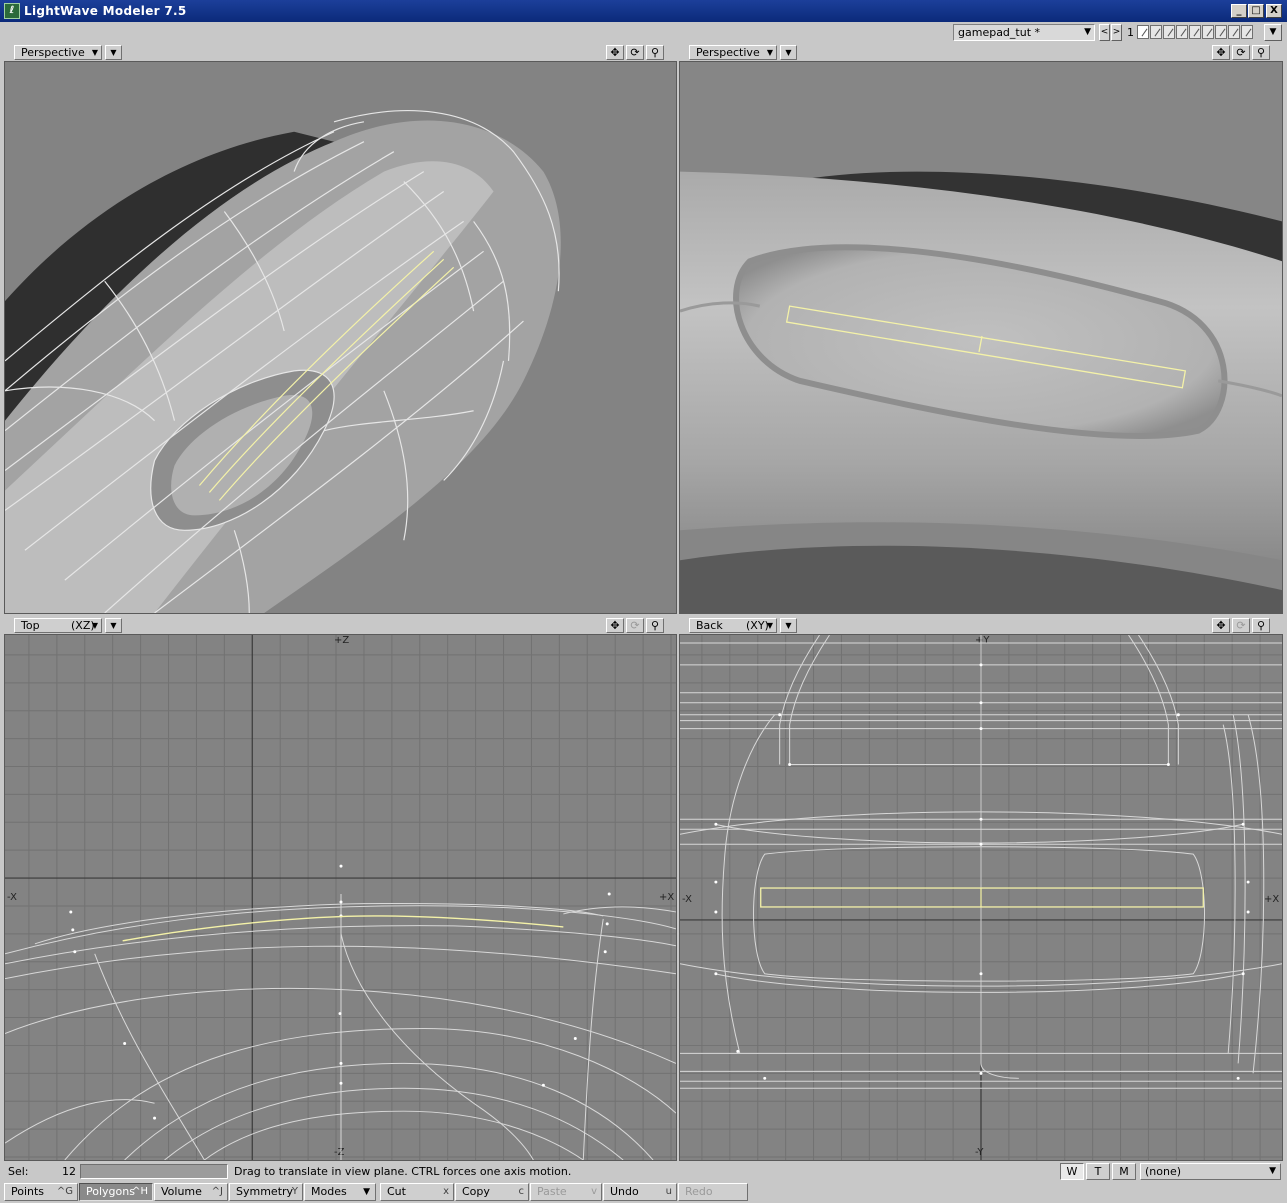  What do you see at coordinates (476, 1191) in the screenshot?
I see `copy-label: Copy` at bounding box center [476, 1191].